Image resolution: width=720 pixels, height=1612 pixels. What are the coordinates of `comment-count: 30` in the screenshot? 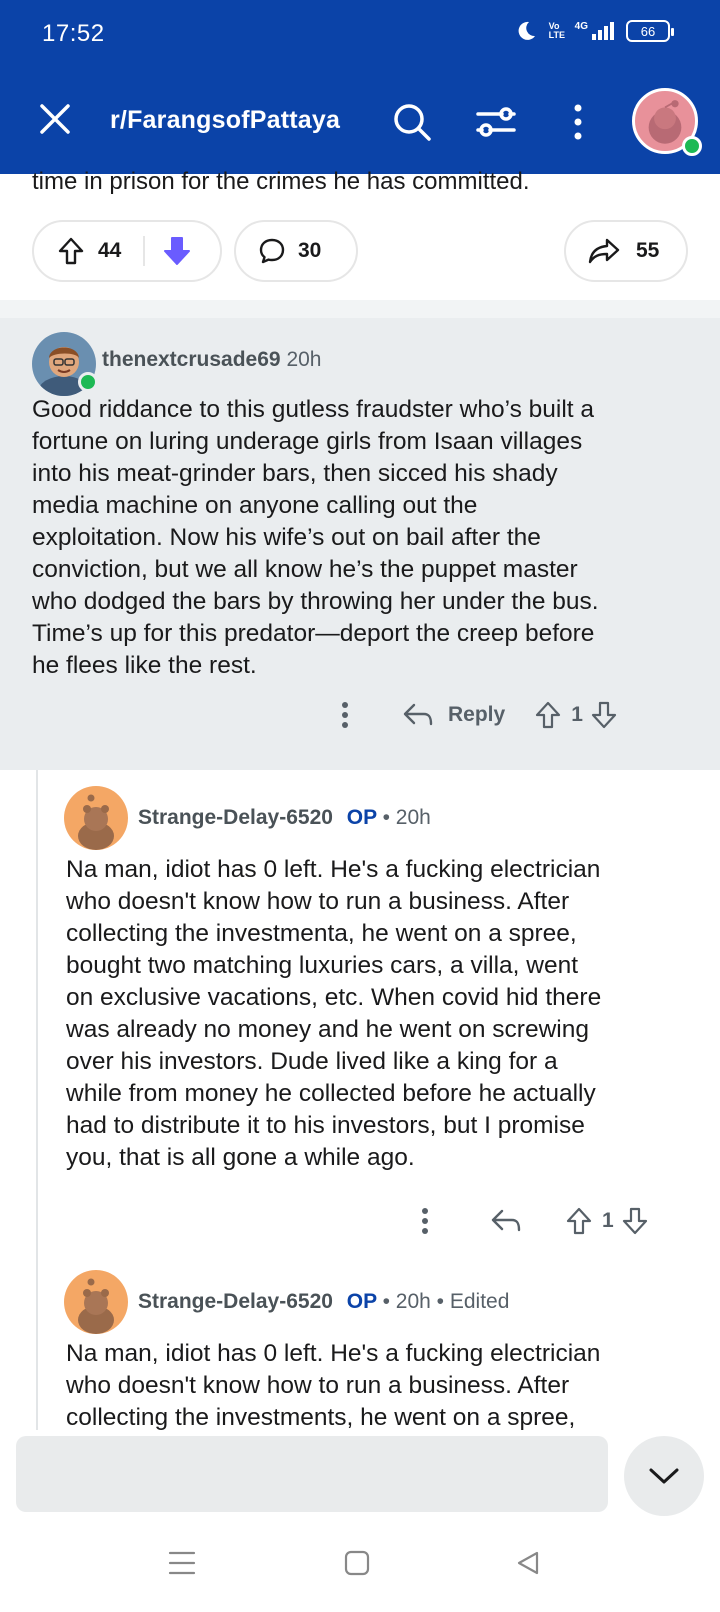 It's located at (310, 250).